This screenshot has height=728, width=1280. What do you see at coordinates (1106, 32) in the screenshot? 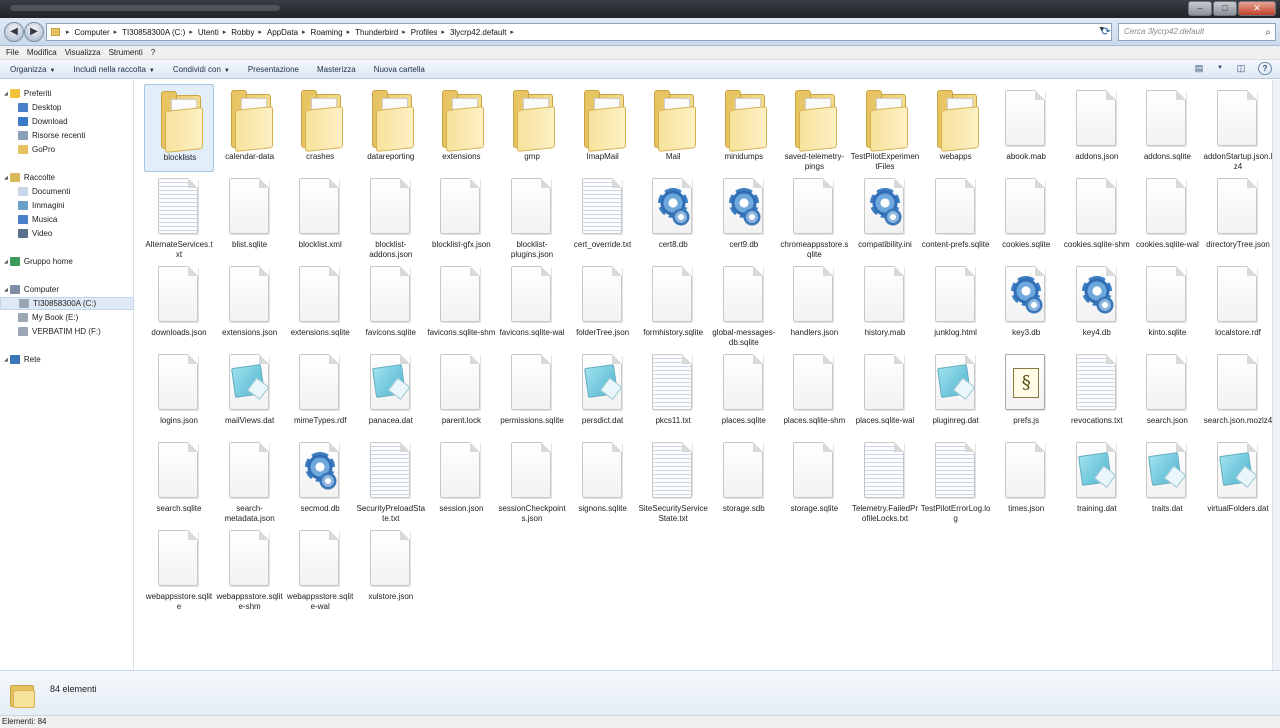
I see `refresh-icon: ⟳` at bounding box center [1106, 32].